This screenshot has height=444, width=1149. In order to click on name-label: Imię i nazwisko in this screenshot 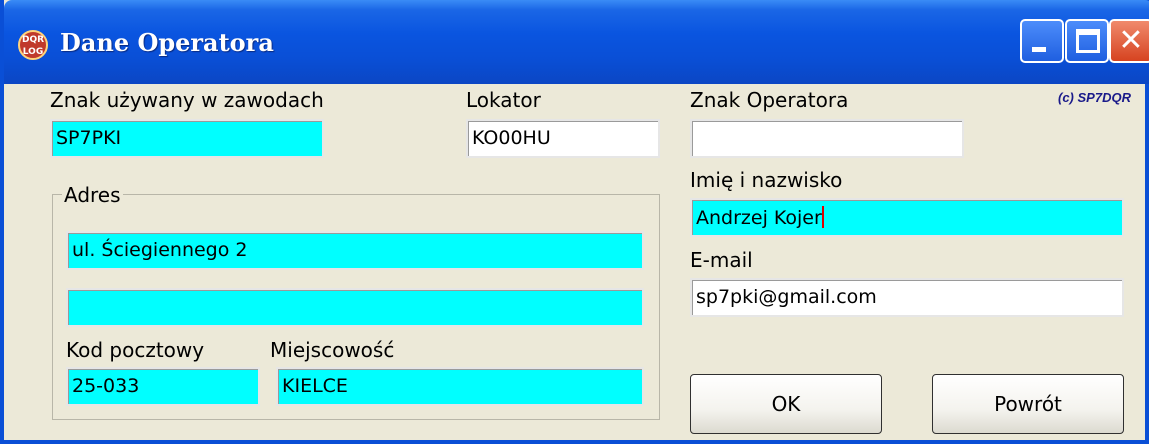, I will do `click(766, 180)`.